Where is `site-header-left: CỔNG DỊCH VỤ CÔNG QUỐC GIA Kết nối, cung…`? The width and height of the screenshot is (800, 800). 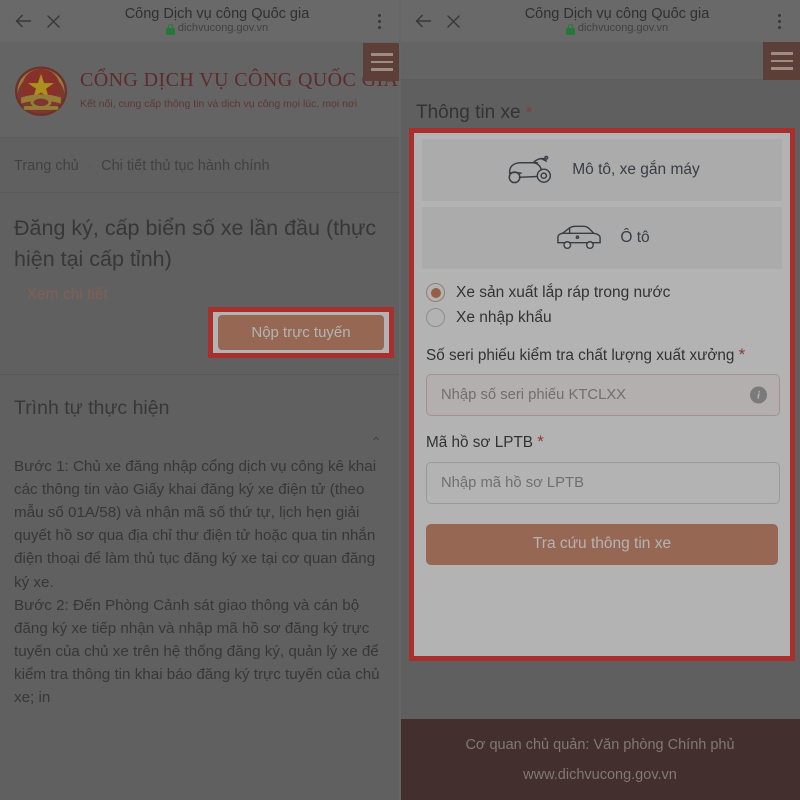 site-header-left: CỔNG DỊCH VỤ CÔNG QUỐC GIA Kết nối, cung… is located at coordinates (200, 90).